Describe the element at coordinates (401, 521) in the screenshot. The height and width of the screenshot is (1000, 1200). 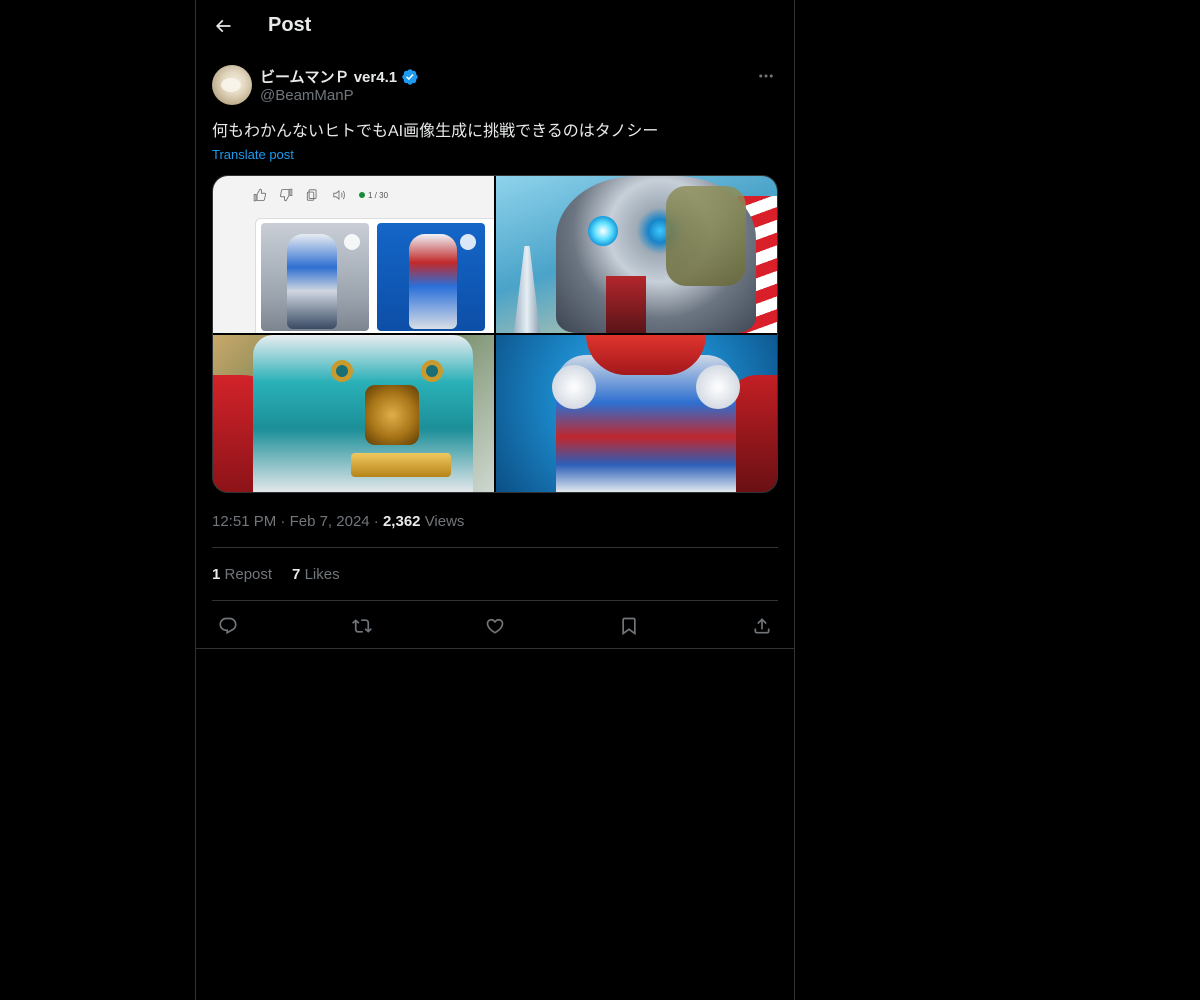
I see `views-count: 2,362` at that location.